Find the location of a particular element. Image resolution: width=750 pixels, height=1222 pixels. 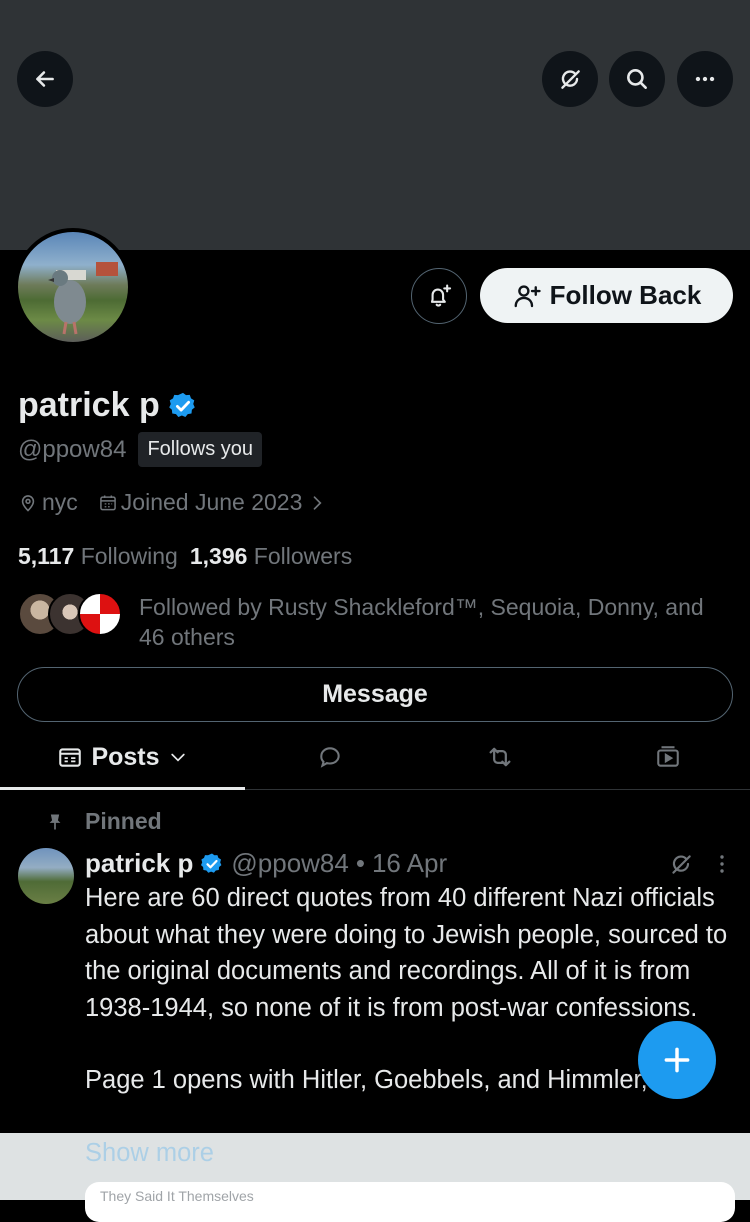

show-more-link: Show more is located at coordinates (149, 1153).